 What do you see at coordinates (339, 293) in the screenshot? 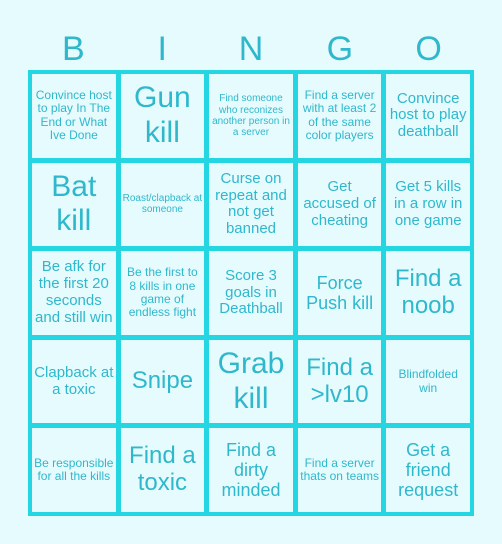
I see `bingo-cell: Force Push kill` at bounding box center [339, 293].